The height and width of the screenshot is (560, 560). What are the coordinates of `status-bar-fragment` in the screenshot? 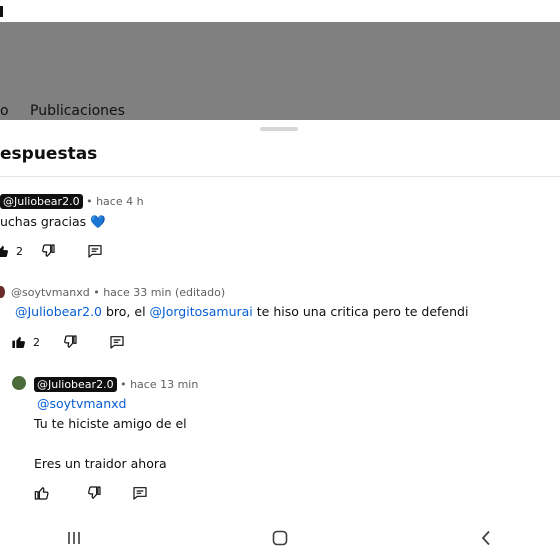 It's located at (1, 11).